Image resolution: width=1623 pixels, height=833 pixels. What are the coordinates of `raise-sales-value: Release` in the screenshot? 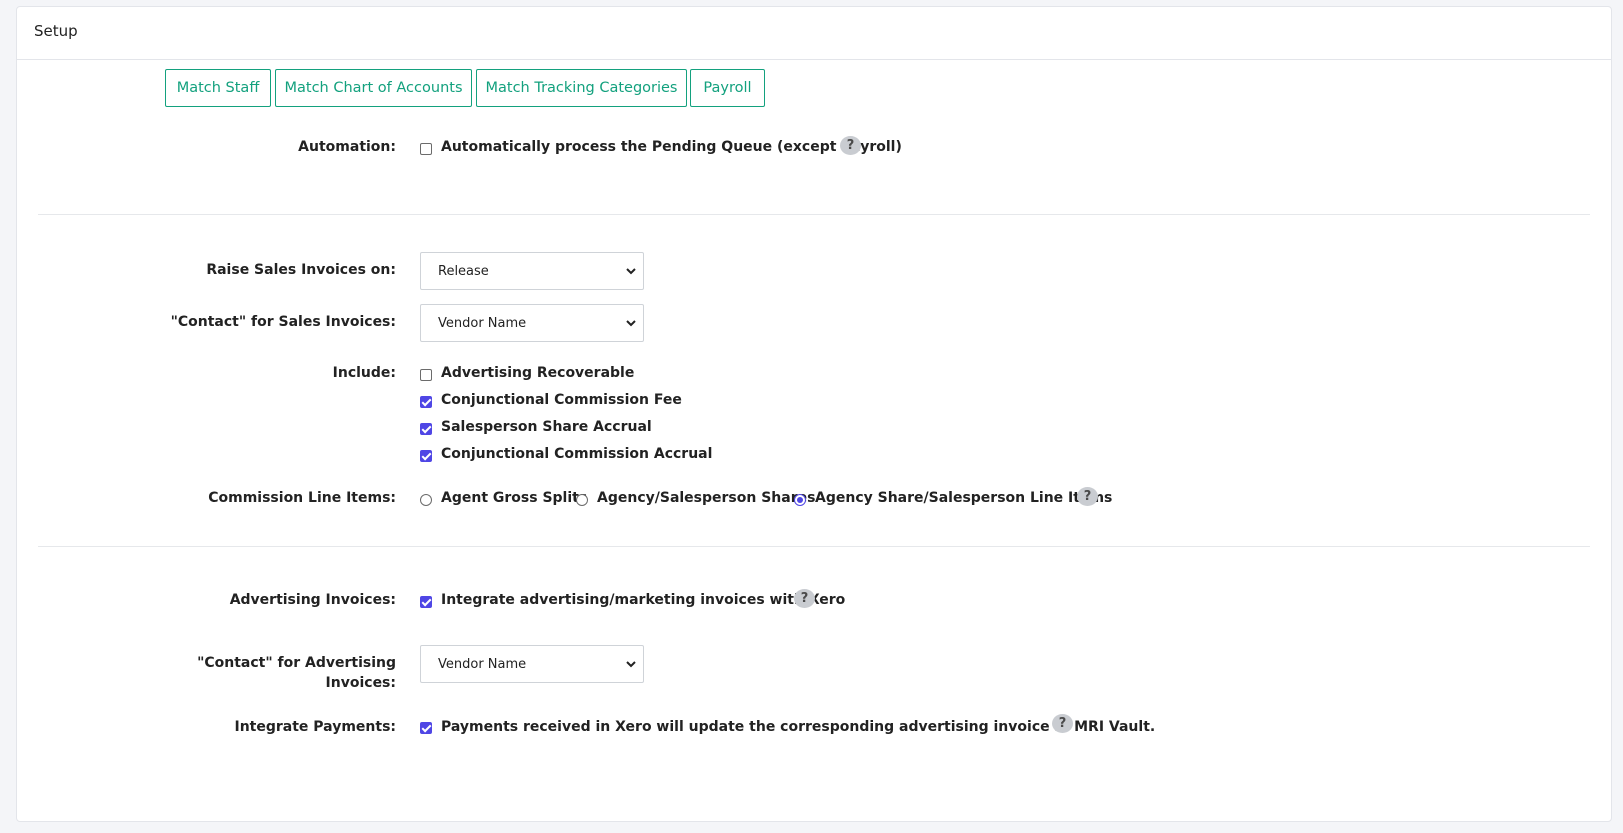 It's located at (463, 271).